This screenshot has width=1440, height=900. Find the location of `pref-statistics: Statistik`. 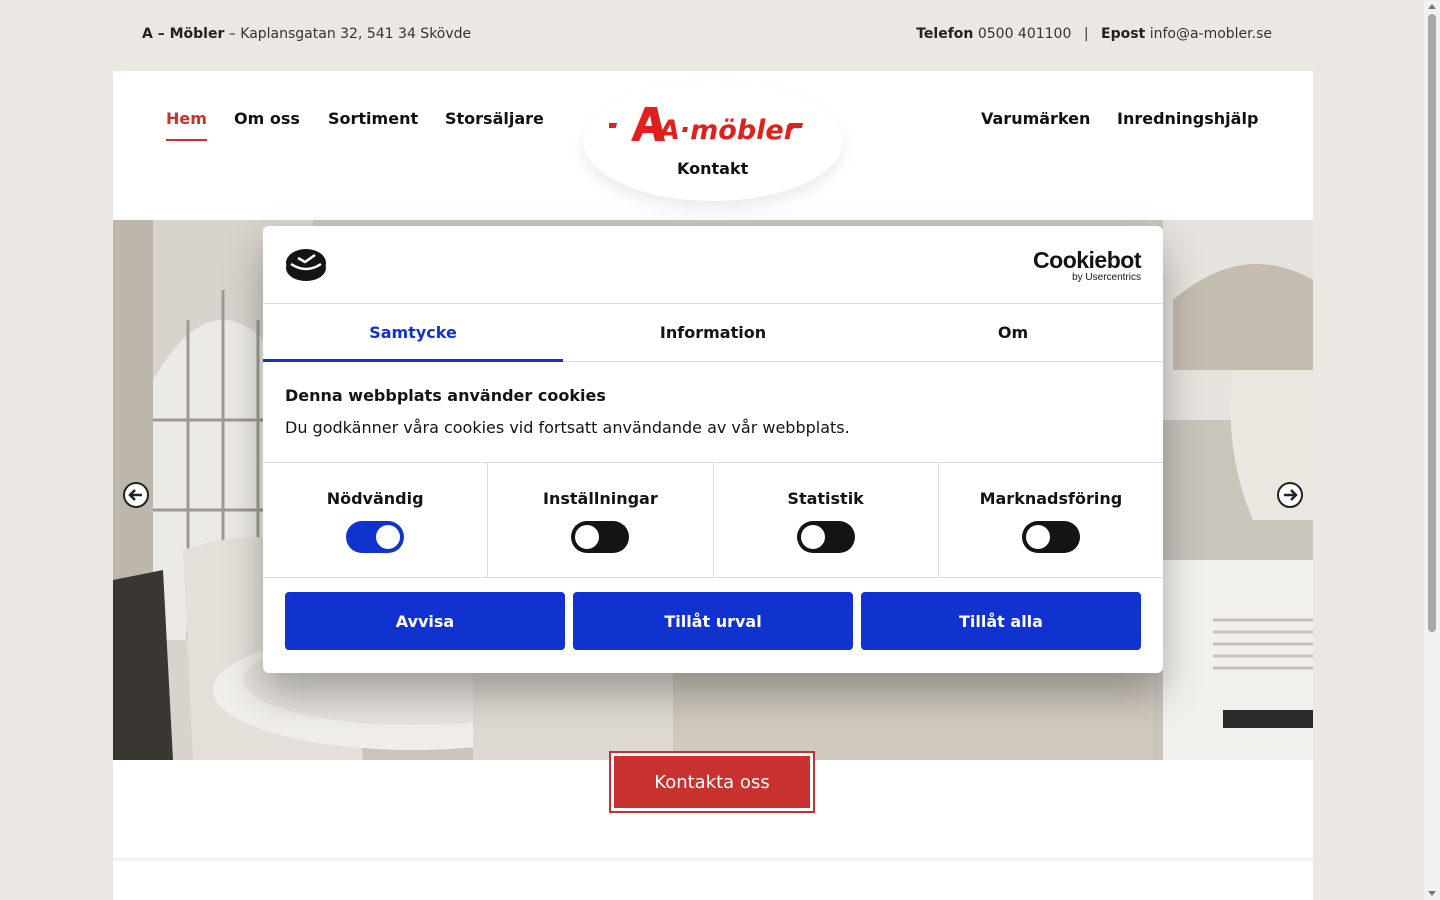

pref-statistics: Statistik is located at coordinates (826, 520).